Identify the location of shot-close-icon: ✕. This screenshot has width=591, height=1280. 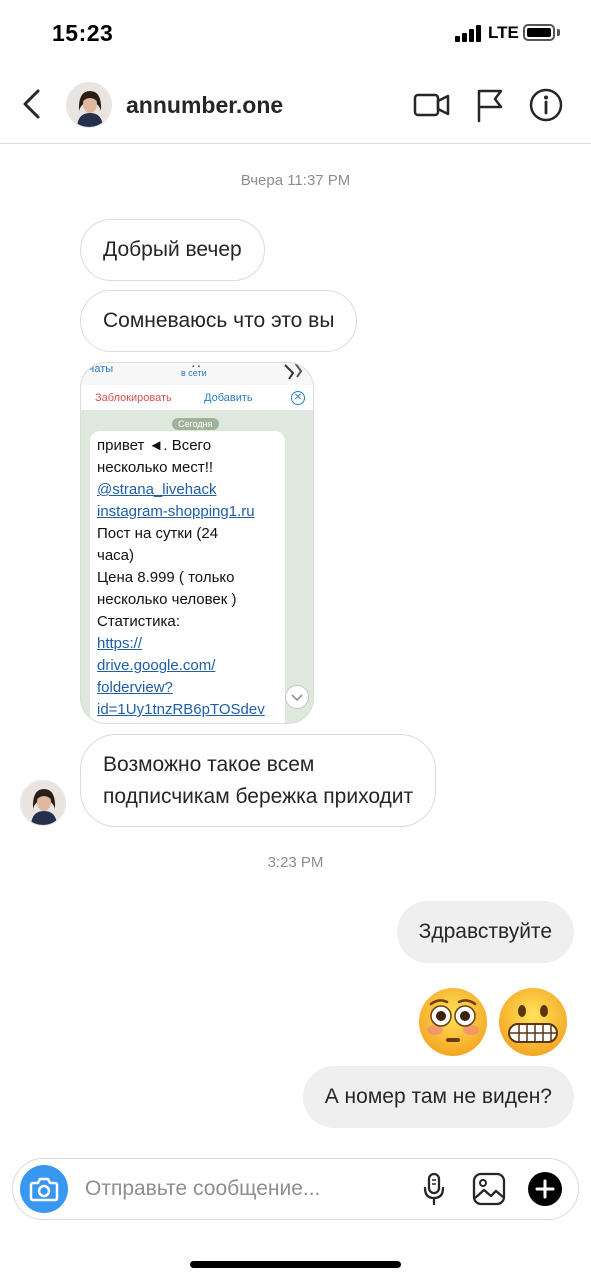
(298, 398).